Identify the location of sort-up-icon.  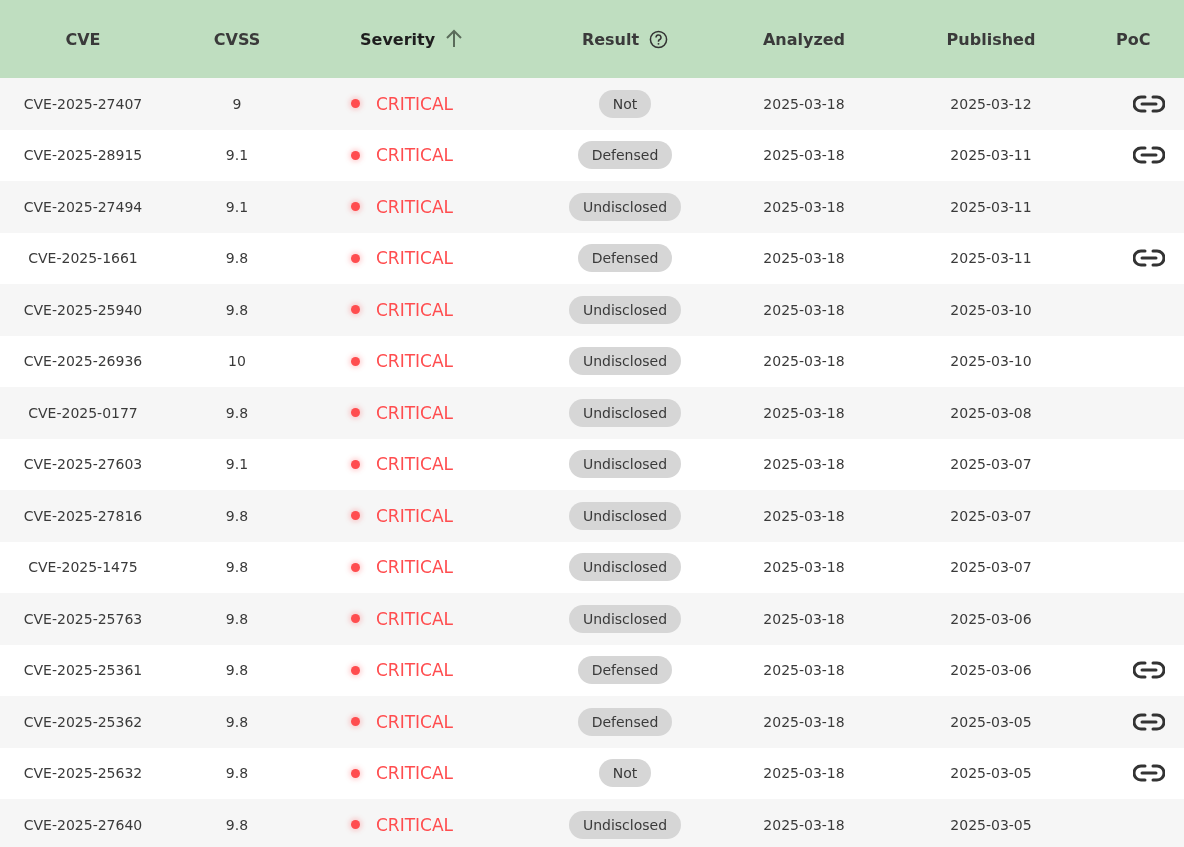
(454, 39).